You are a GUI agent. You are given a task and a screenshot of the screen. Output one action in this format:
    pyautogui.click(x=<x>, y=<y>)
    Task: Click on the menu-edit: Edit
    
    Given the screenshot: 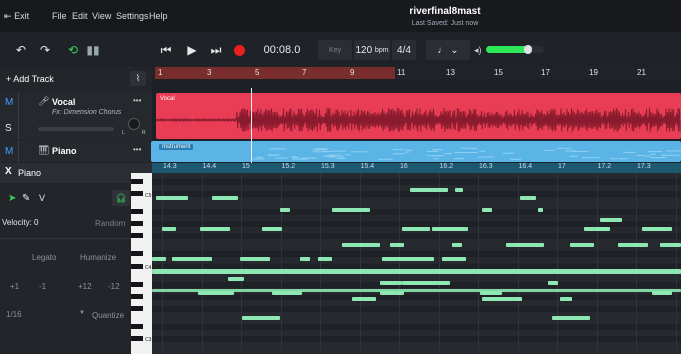 What is the action you would take?
    pyautogui.click(x=80, y=16)
    